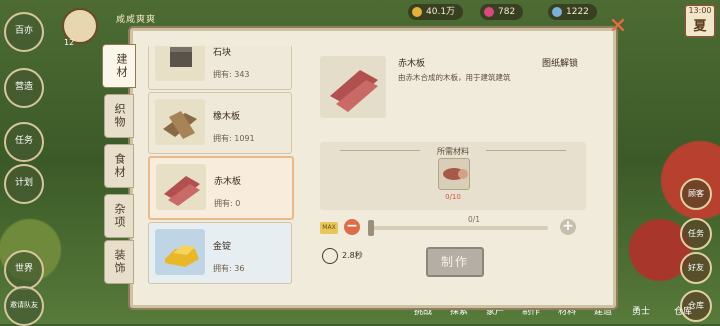 Image resolution: width=720 pixels, height=326 pixels. What do you see at coordinates (353, 87) in the screenshot?
I see `red-plank-large-icon` at bounding box center [353, 87].